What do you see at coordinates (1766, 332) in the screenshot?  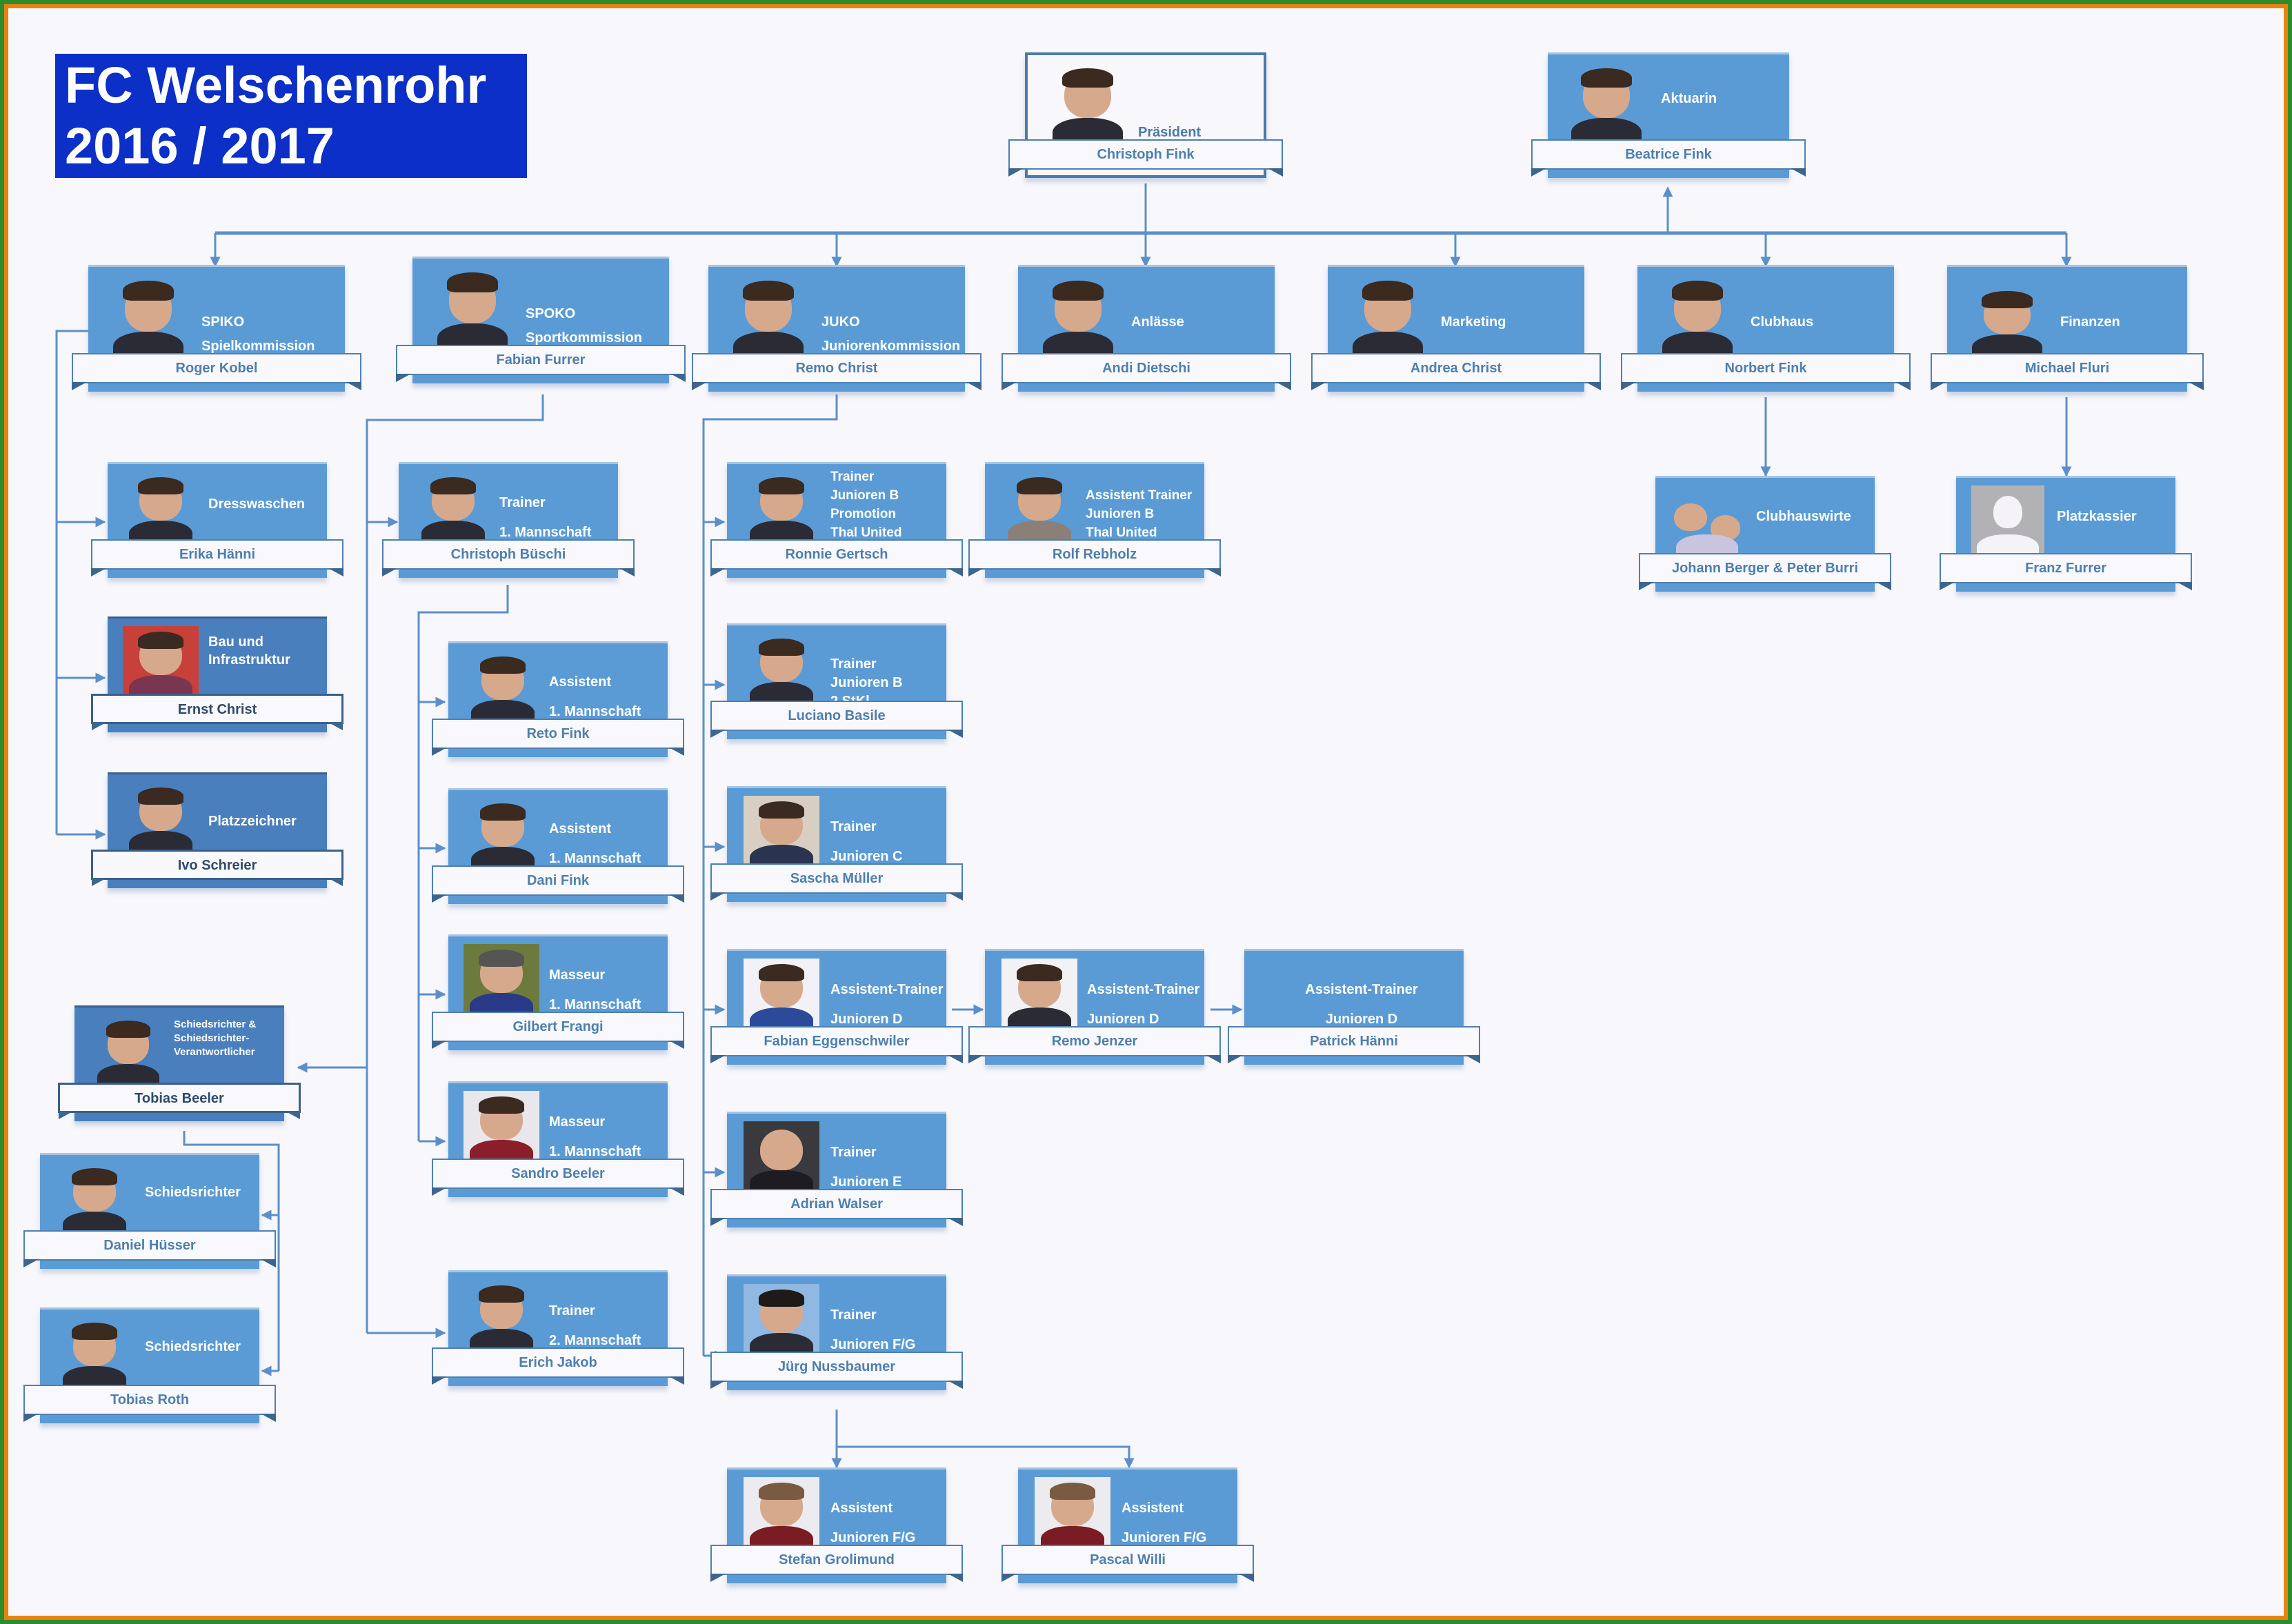 I see `node-clubhaus: Clubhaus Norbert Fink` at bounding box center [1766, 332].